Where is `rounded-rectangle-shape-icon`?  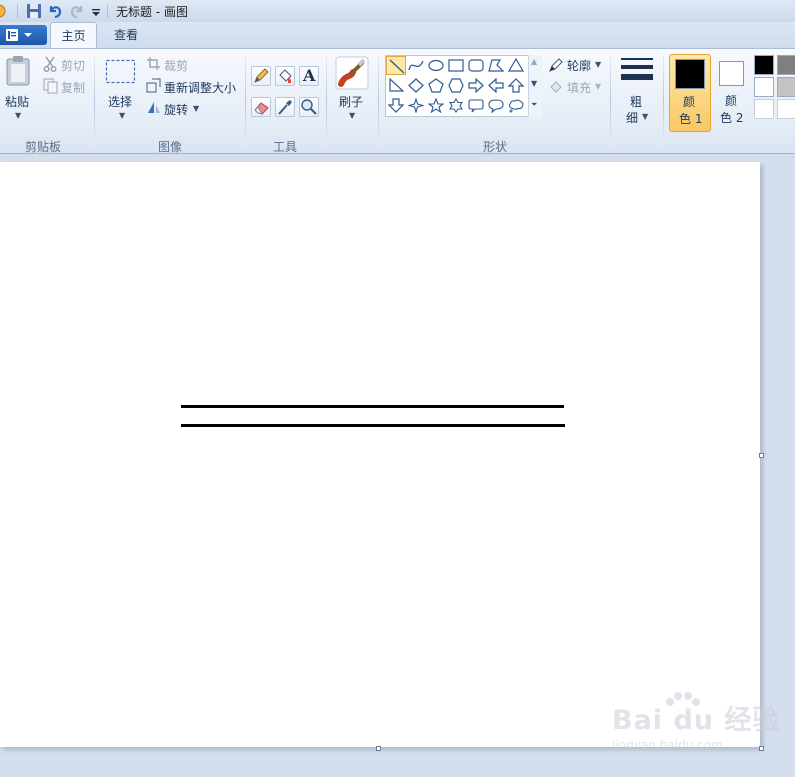 rounded-rectangle-shape-icon is located at coordinates (476, 65).